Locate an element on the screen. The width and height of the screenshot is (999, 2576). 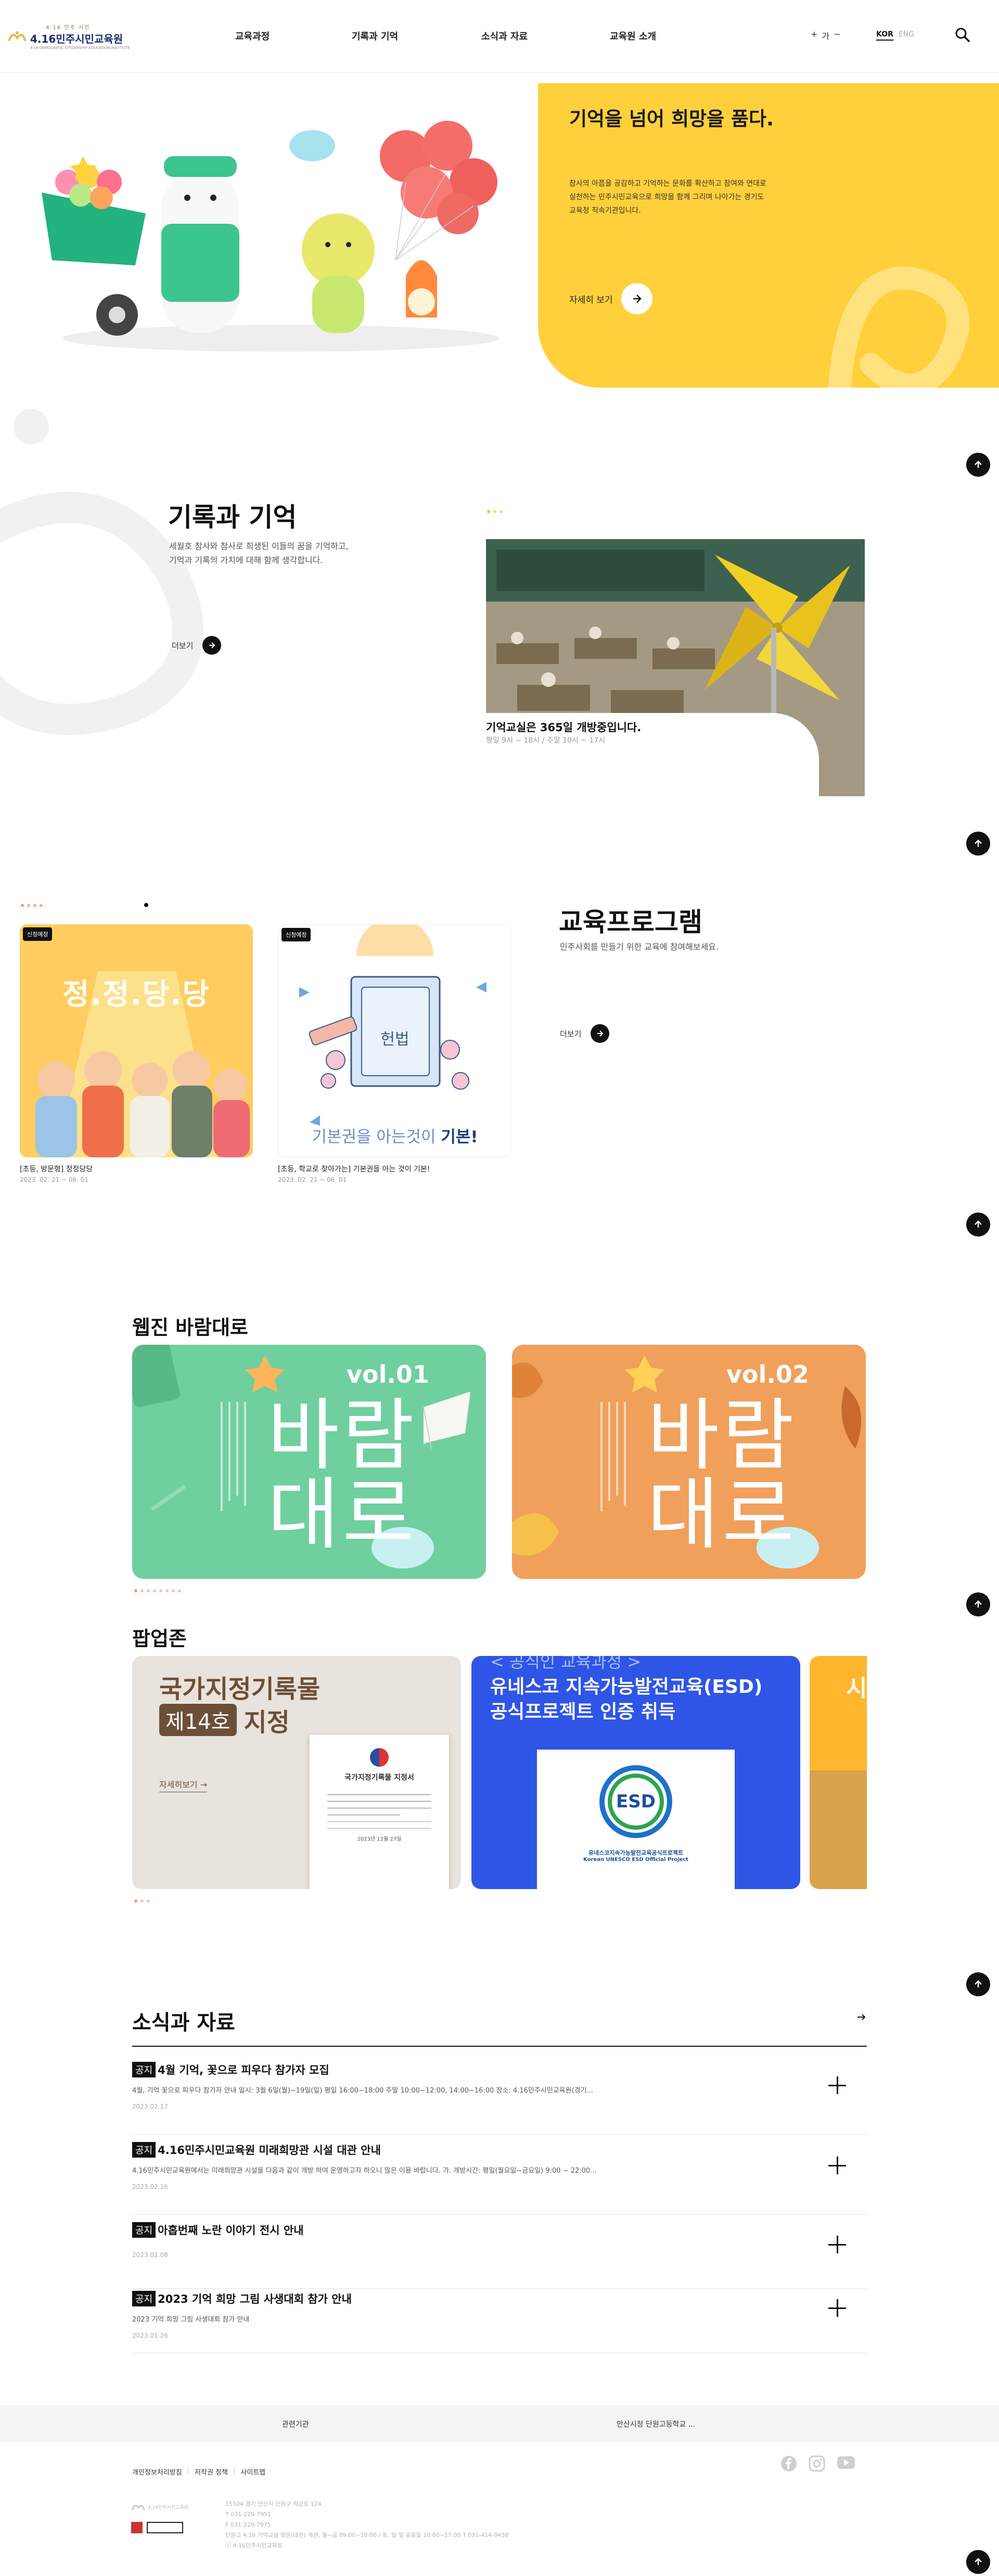
search-icon is located at coordinates (962, 35).